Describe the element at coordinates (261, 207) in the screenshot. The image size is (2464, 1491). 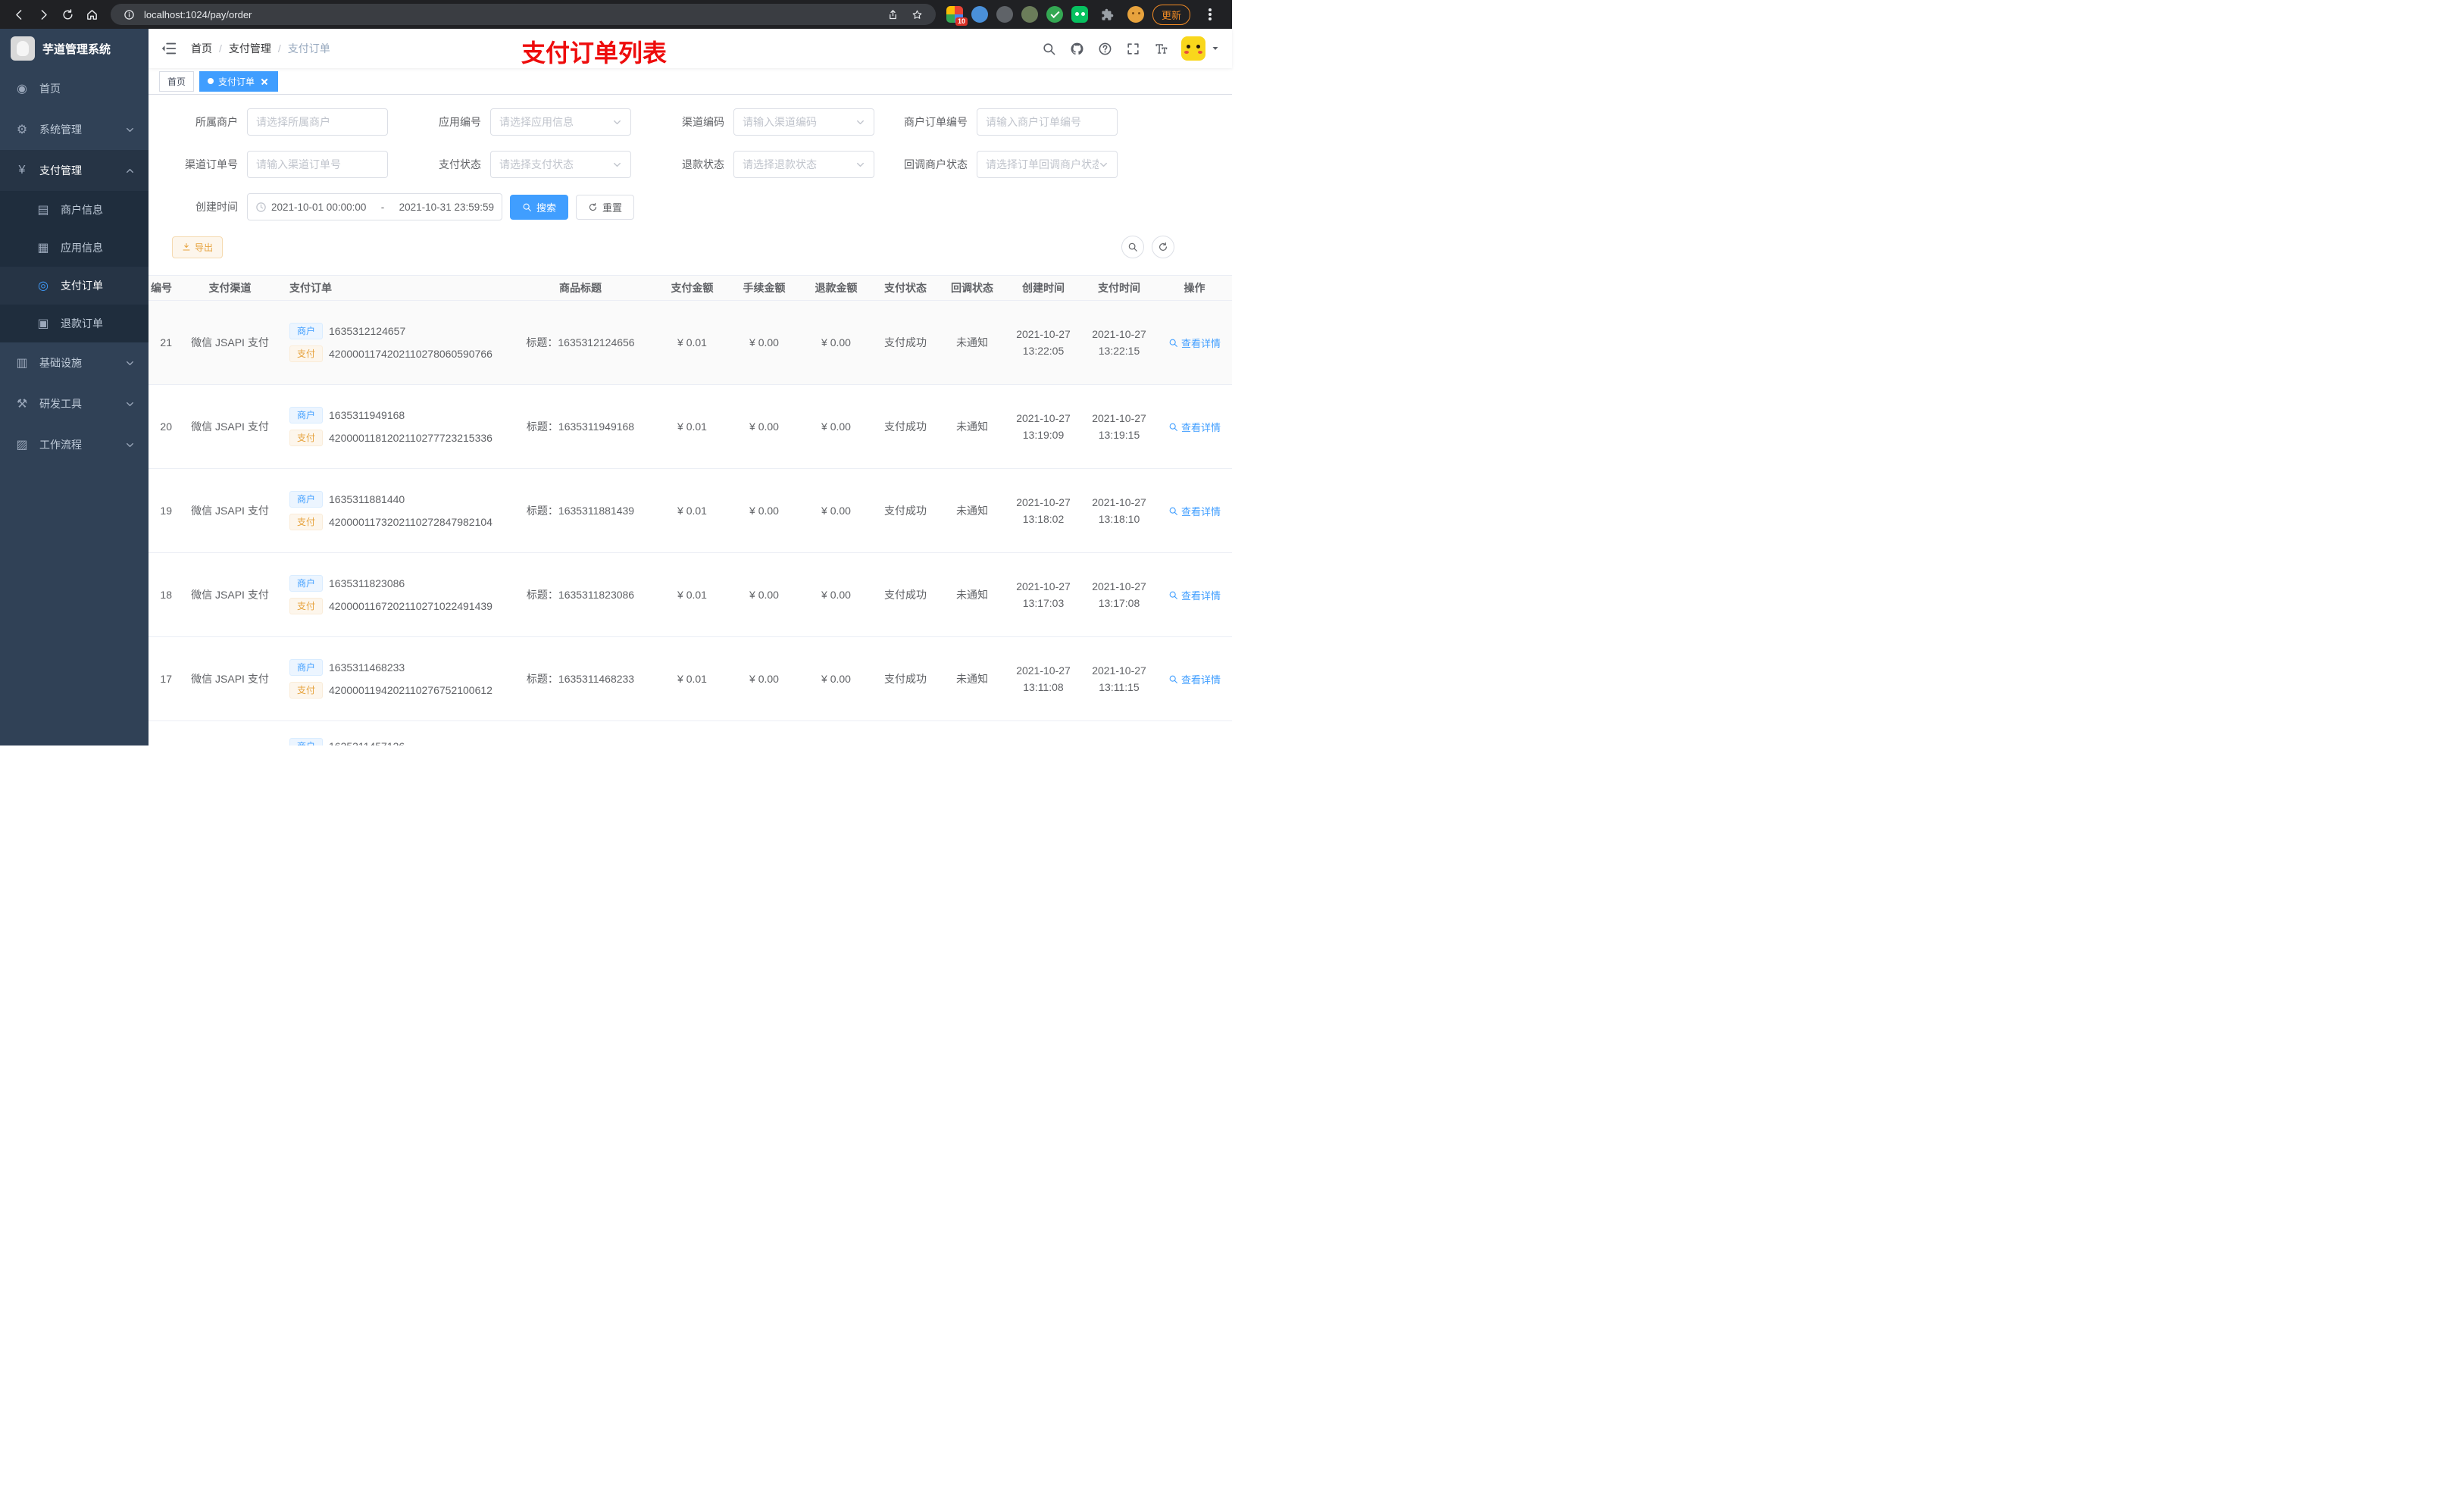
I see `clock-icon` at that location.